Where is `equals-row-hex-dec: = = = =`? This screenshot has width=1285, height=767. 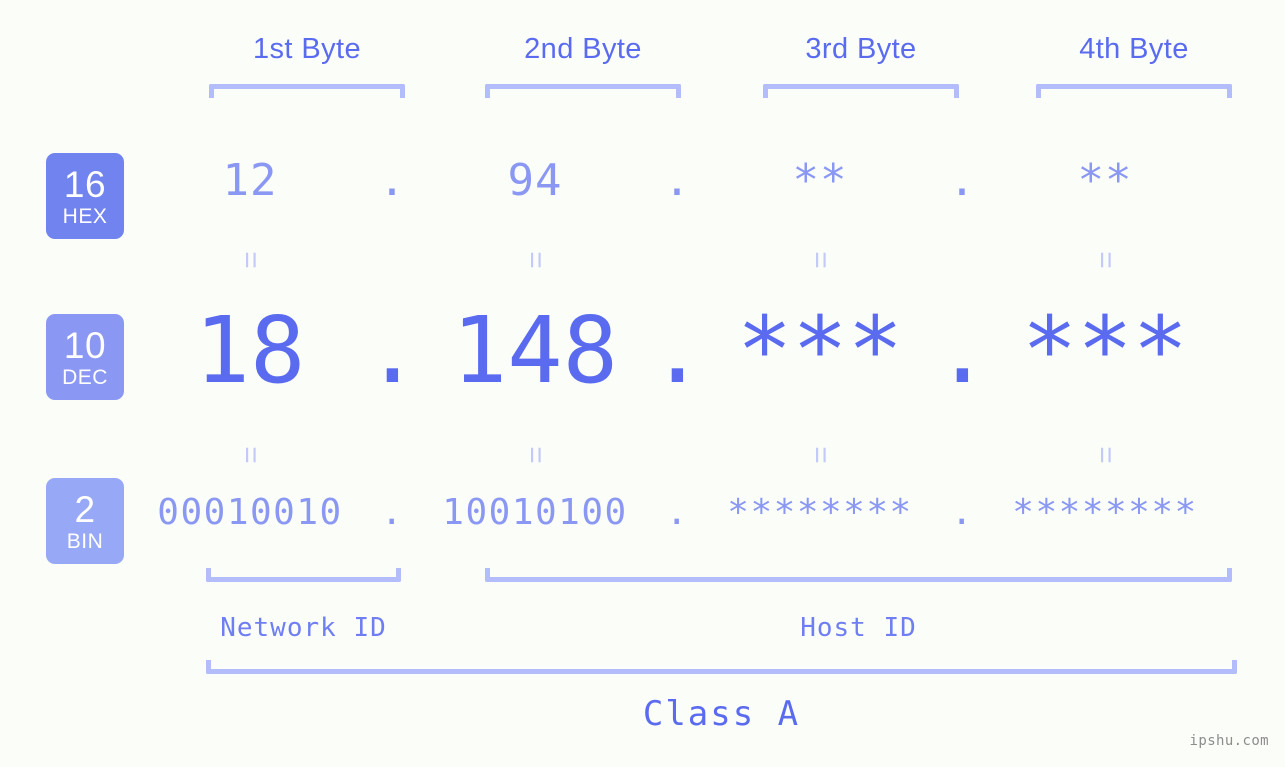
equals-row-hex-dec: = = = = is located at coordinates (705, 260).